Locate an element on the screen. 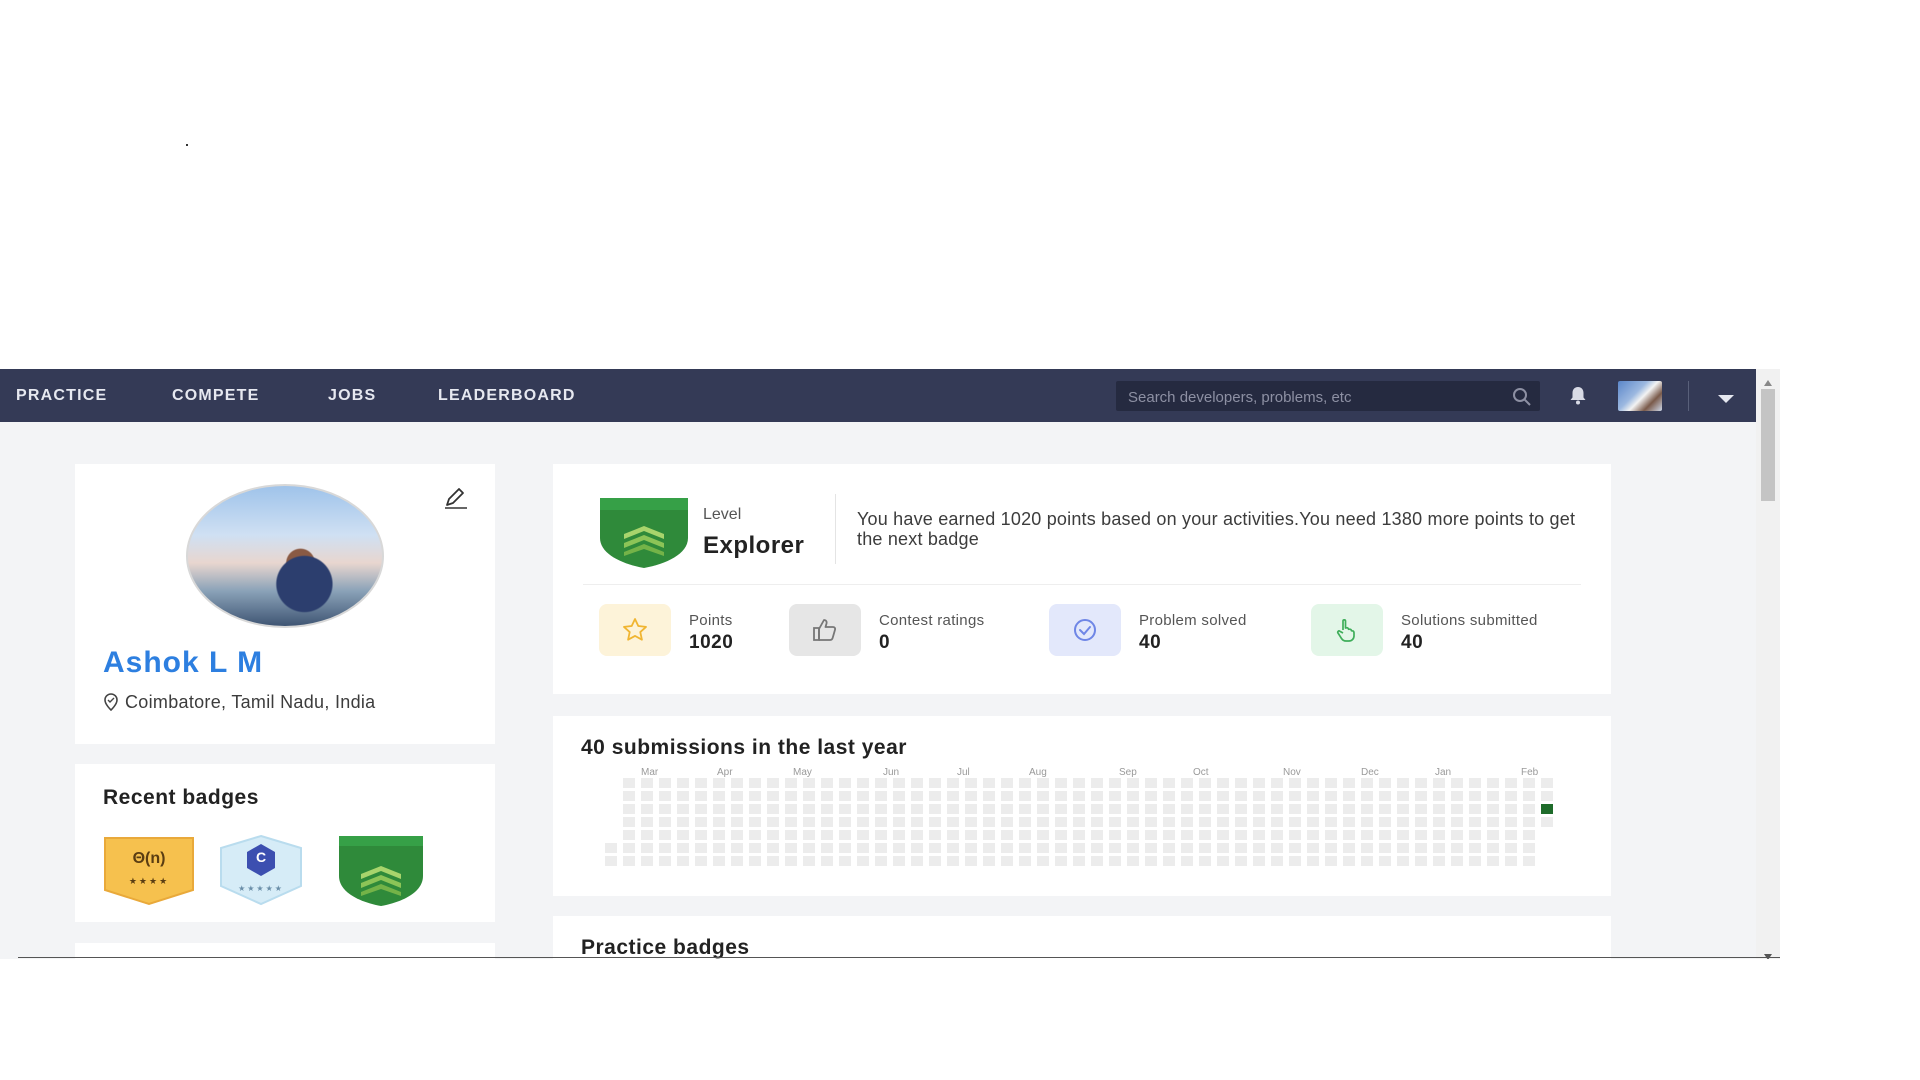 Image resolution: width=1920 pixels, height=1080 pixels. edit-icon is located at coordinates (456, 500).